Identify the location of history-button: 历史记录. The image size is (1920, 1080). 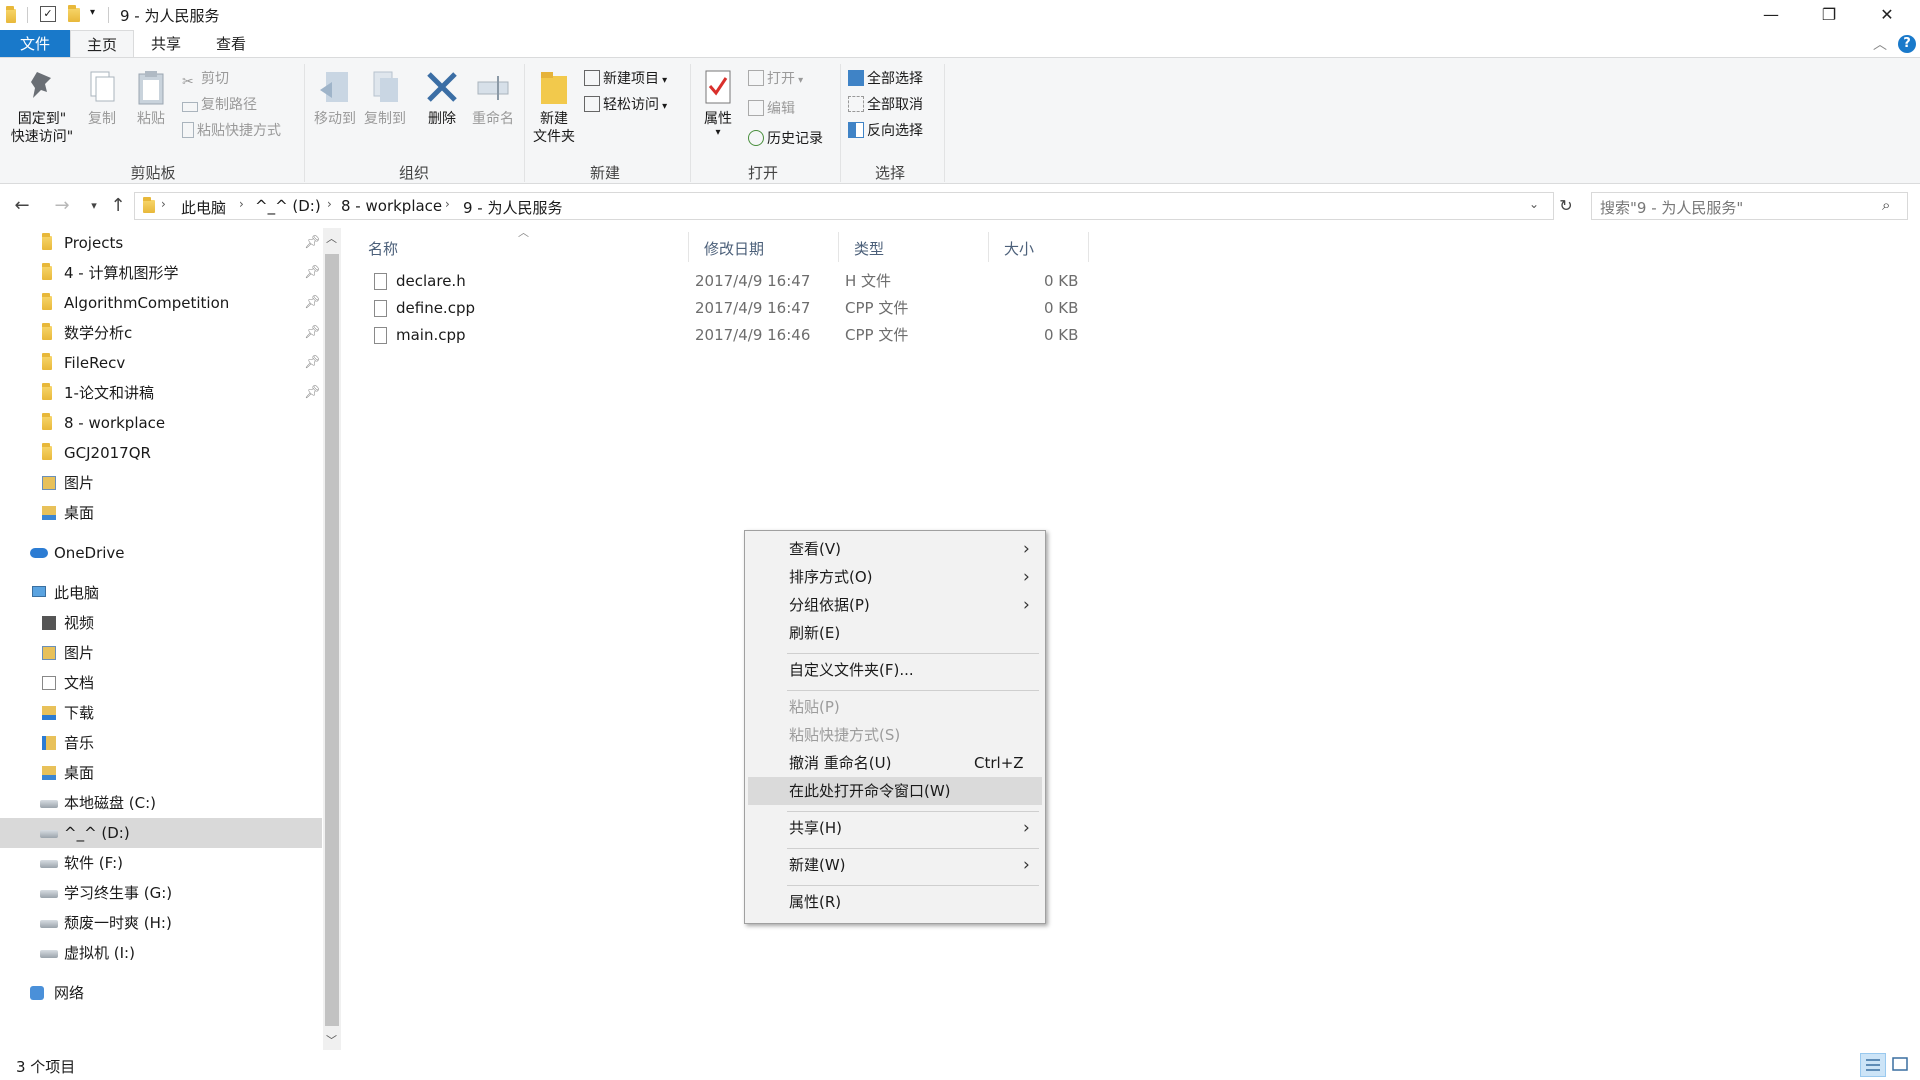
(785, 139).